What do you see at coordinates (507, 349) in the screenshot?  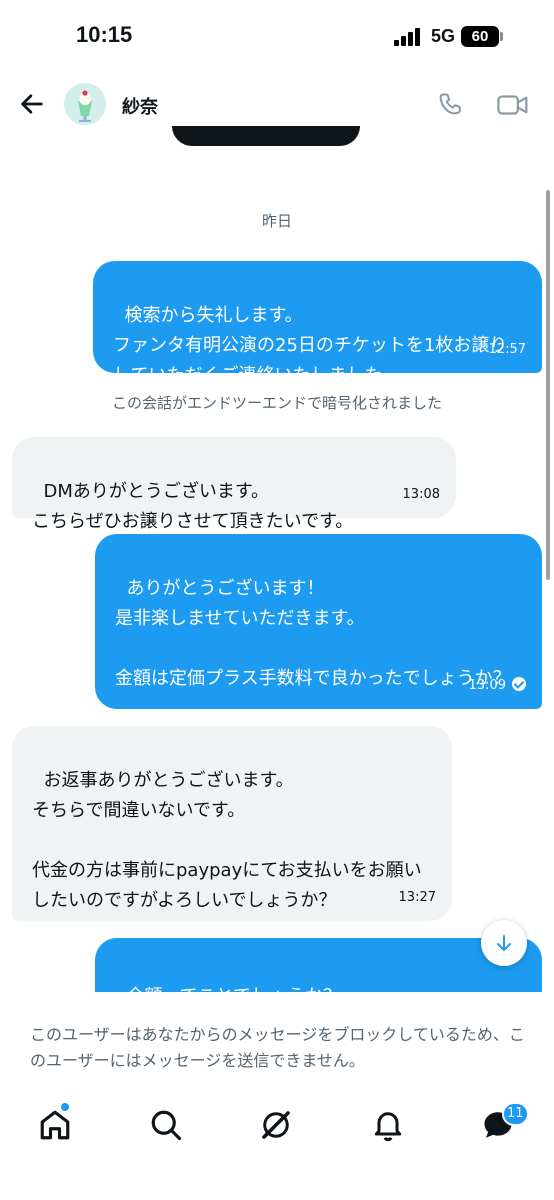 I see `message-time: 12:57` at bounding box center [507, 349].